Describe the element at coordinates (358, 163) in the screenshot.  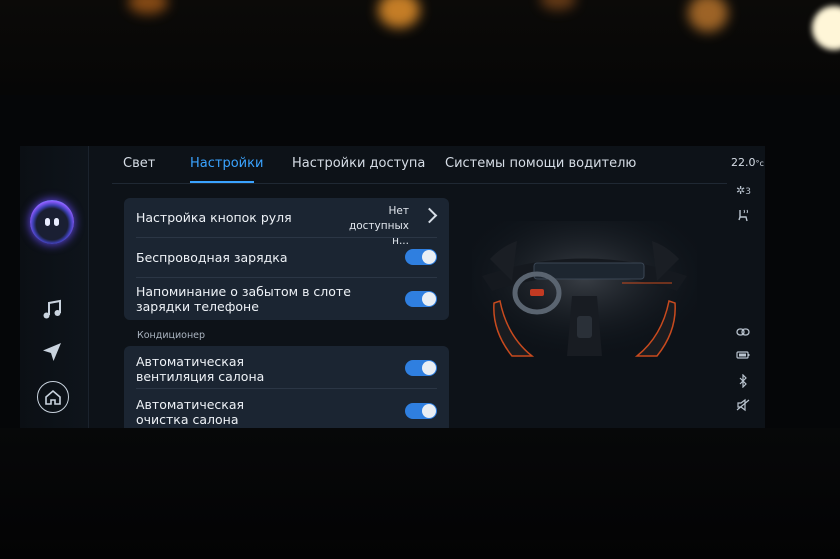
I see `tab-access-settings: Настройки доступа` at that location.